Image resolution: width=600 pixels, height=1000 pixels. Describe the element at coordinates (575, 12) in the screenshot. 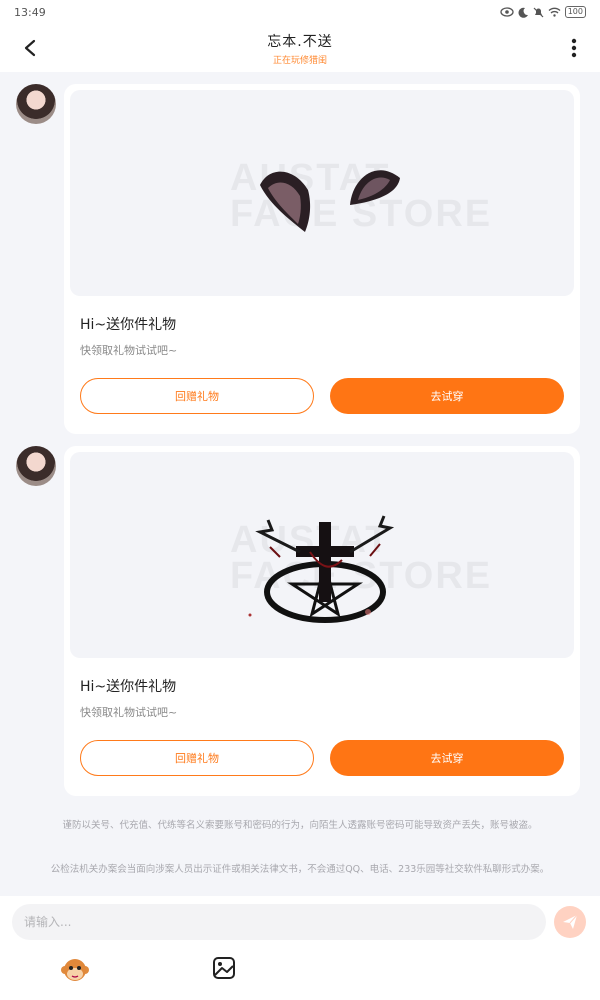

I see `battery-icon: 100` at that location.